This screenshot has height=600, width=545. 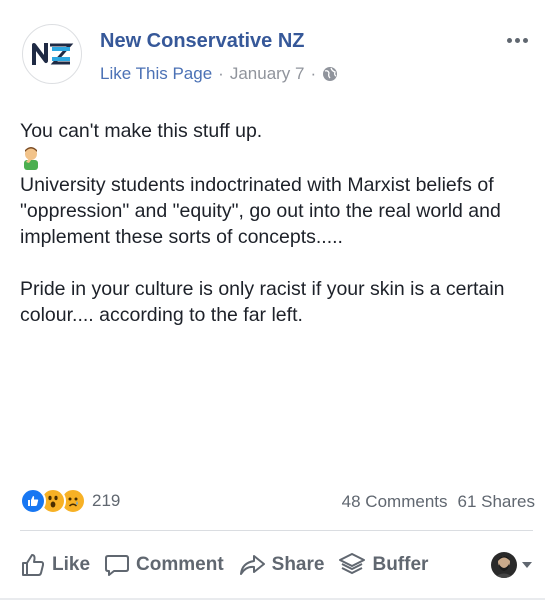 What do you see at coordinates (33, 565) in the screenshot?
I see `thumbs-up-icon` at bounding box center [33, 565].